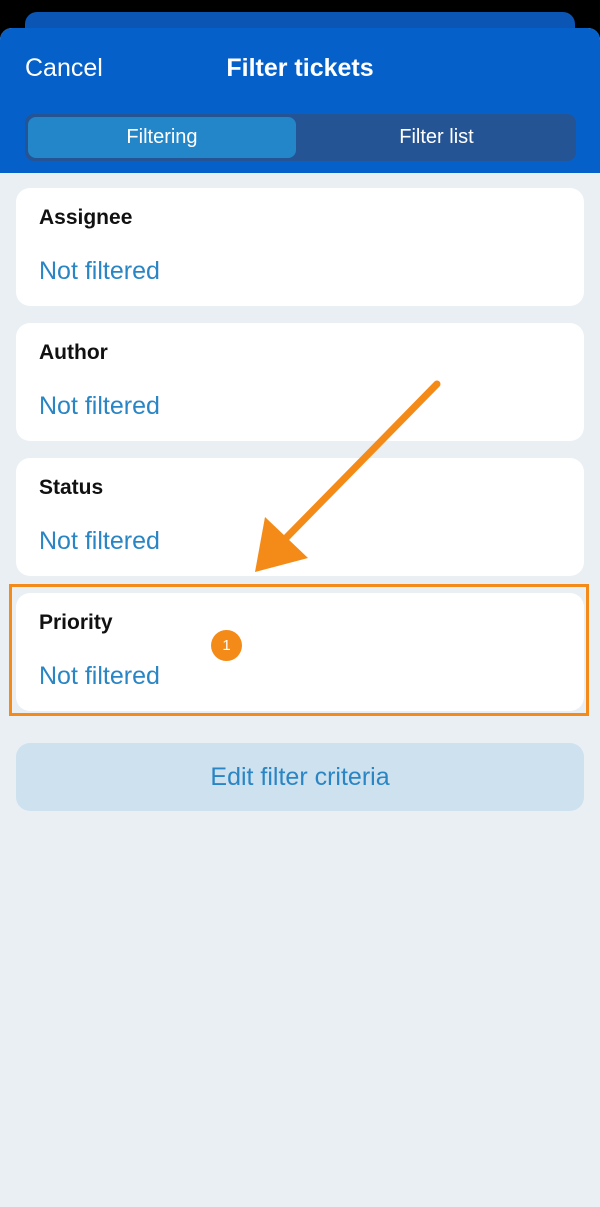  Describe the element at coordinates (436, 137) in the screenshot. I see `tab-filter-list: Filter list` at that location.